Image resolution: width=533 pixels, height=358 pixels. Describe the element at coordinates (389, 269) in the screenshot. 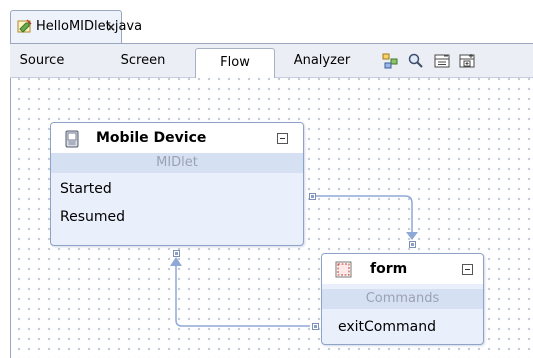

I see `node-title: form` at that location.